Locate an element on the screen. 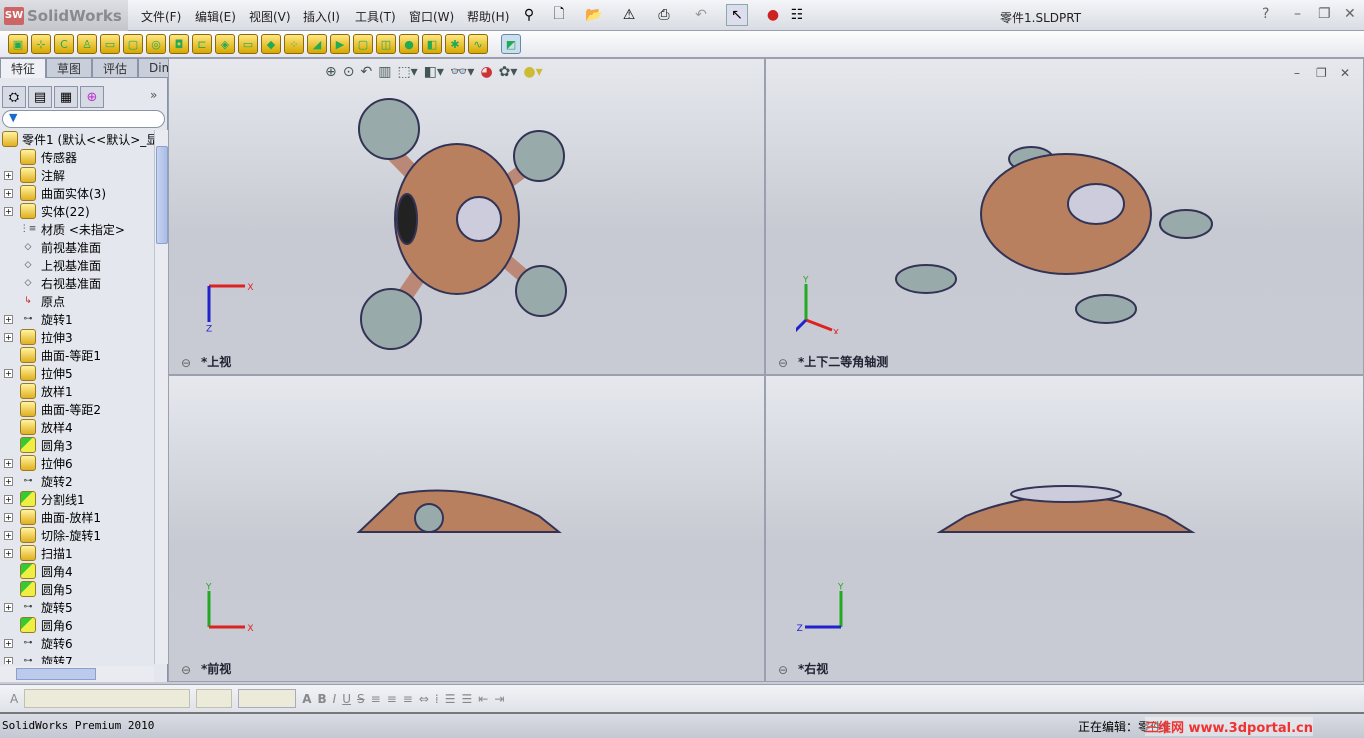  tree-item: 传感器 is located at coordinates (77, 157).